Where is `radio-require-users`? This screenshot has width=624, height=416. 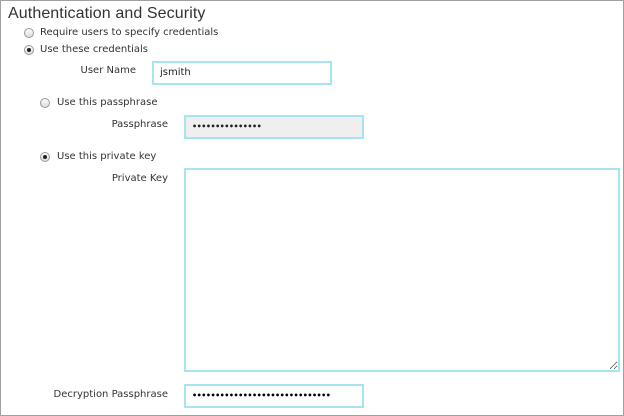 radio-require-users is located at coordinates (29, 33).